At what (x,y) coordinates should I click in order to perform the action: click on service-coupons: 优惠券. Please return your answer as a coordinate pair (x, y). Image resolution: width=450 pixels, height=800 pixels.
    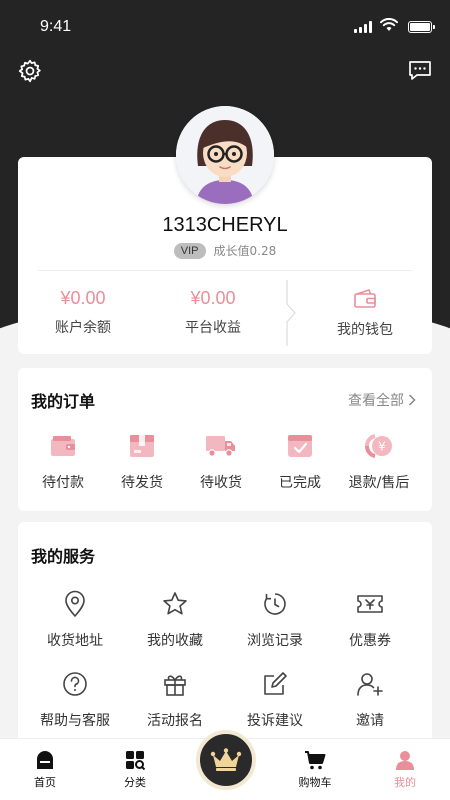
    Looking at the image, I should click on (370, 619).